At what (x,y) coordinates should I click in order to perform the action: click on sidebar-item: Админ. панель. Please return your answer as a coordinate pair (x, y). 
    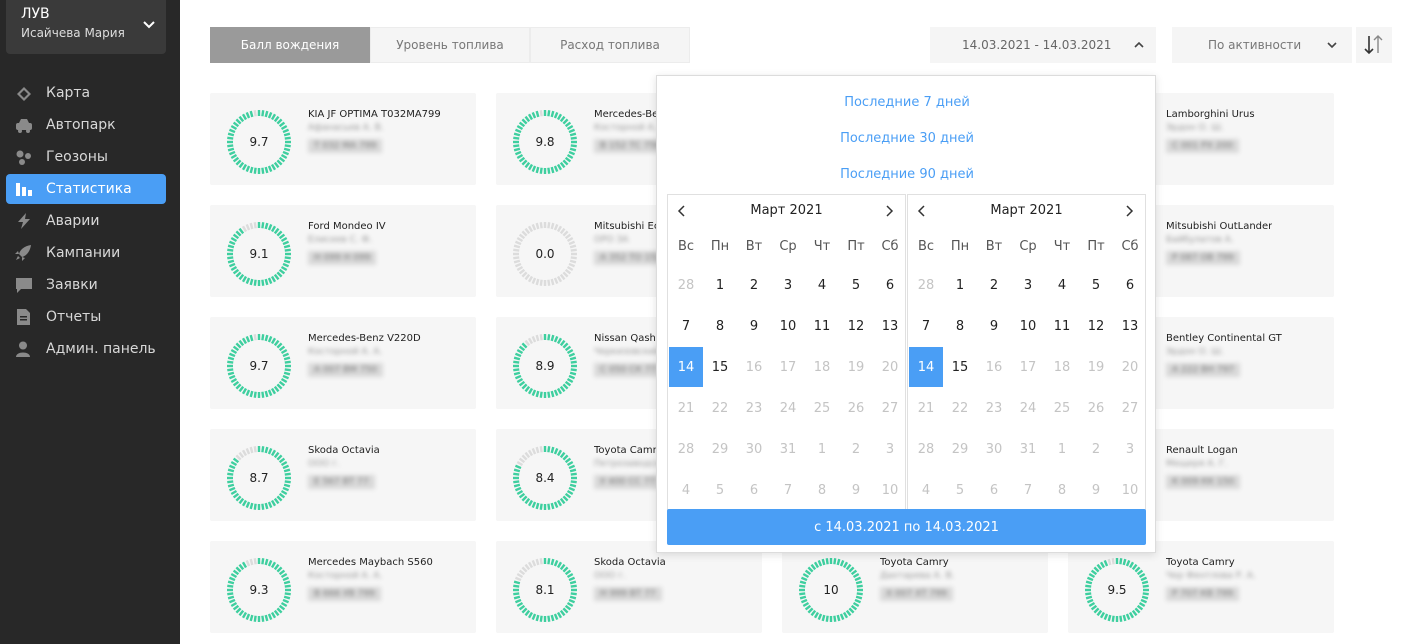
    Looking at the image, I should click on (86, 349).